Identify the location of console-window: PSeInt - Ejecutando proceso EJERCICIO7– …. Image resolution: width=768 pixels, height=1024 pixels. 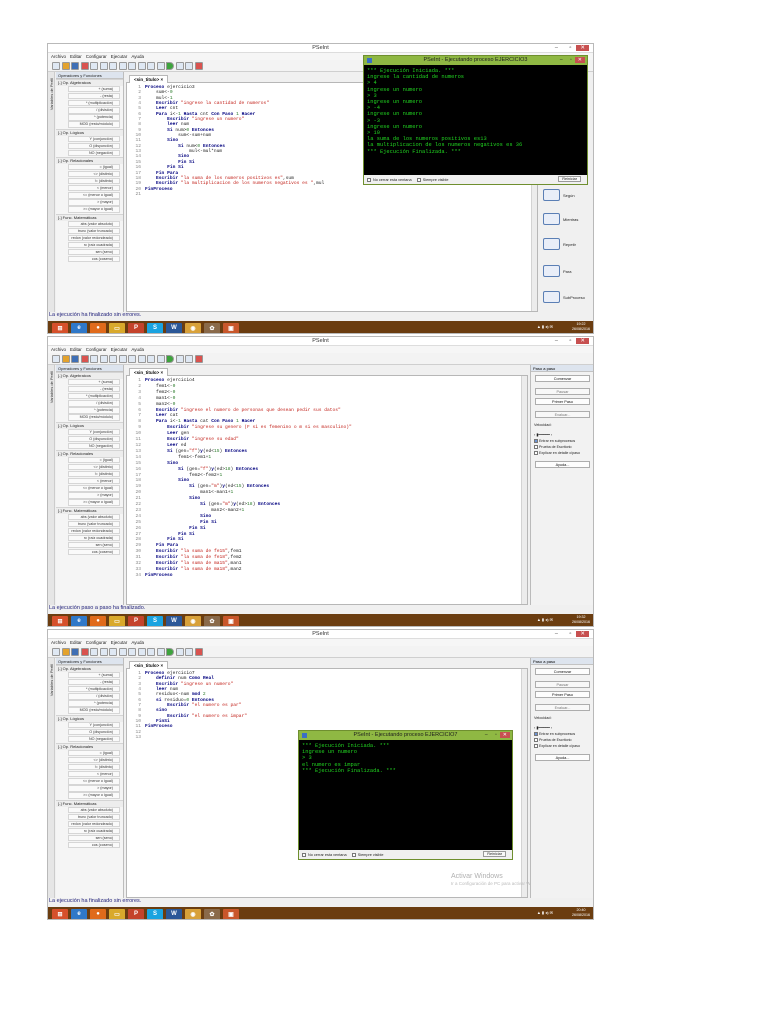
(405, 795).